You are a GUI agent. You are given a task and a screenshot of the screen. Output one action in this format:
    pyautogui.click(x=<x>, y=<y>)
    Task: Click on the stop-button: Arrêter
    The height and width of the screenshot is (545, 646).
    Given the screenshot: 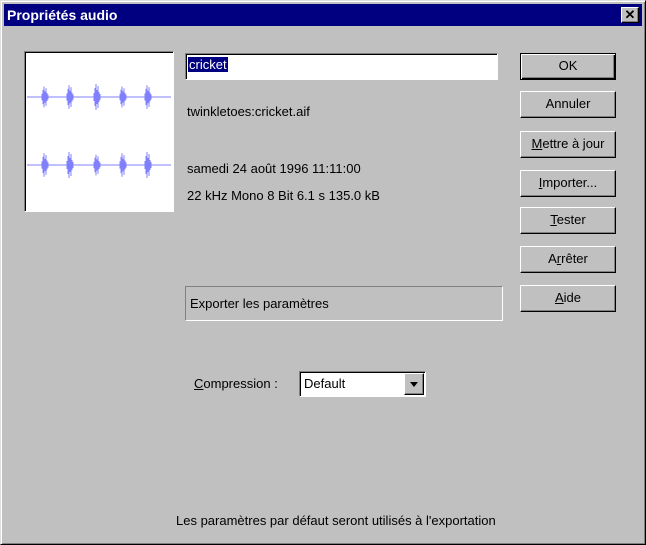 What is the action you would take?
    pyautogui.click(x=568, y=259)
    